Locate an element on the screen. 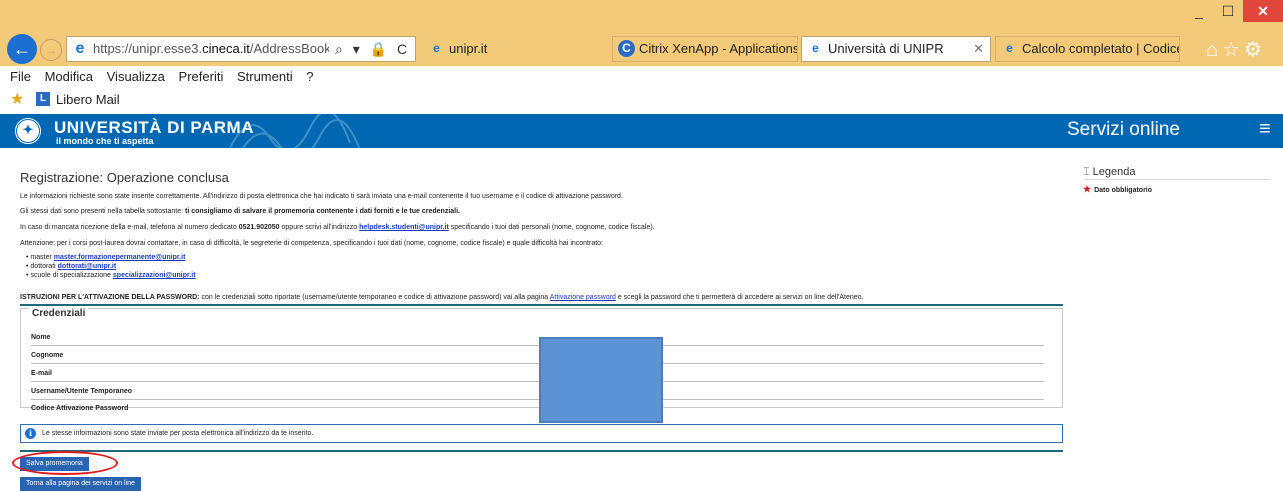 The width and height of the screenshot is (1283, 491). menu-strumenti: Strumenti is located at coordinates (265, 77).